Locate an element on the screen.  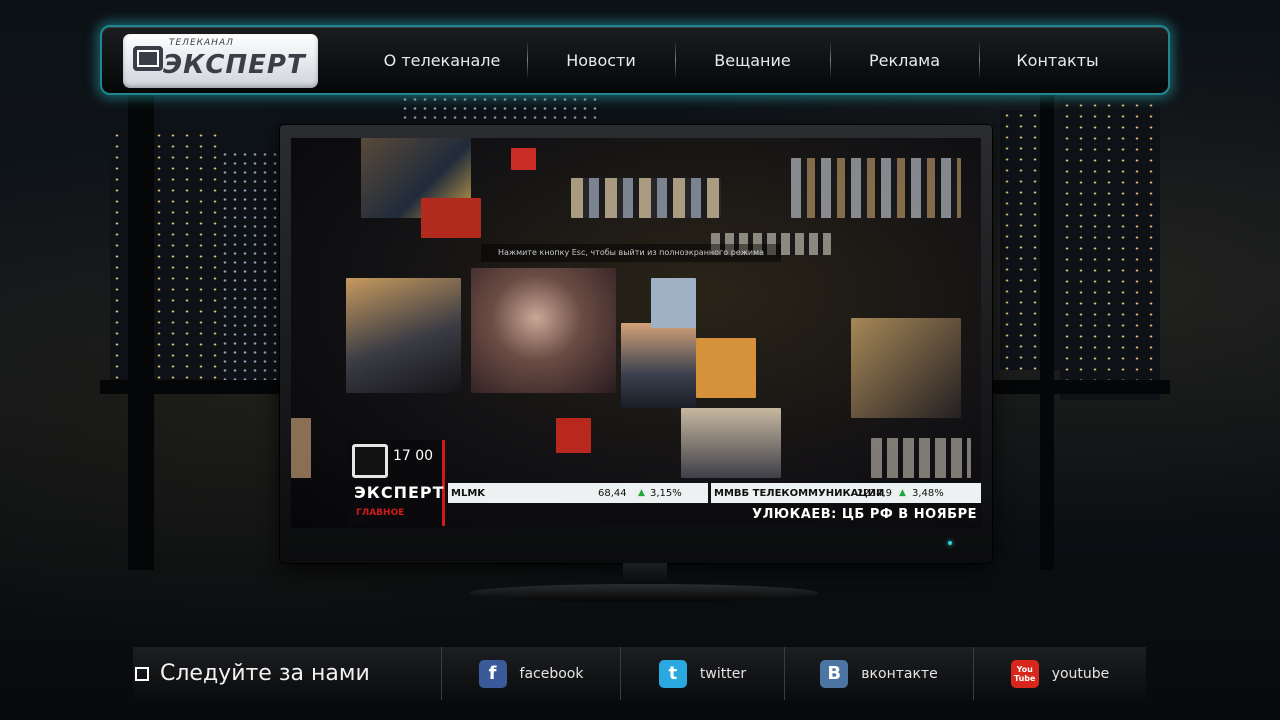
broadcast-time: 17 00 is located at coordinates (413, 456).